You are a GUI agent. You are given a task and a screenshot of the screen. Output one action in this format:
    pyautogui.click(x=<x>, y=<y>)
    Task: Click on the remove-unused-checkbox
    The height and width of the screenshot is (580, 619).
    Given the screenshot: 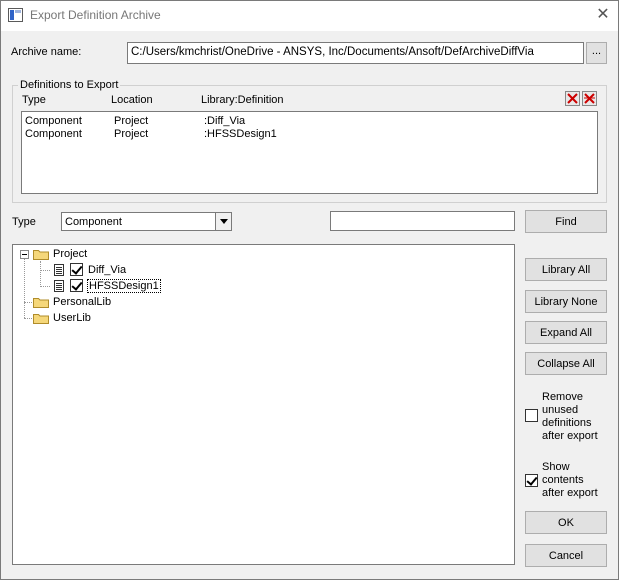 What is the action you would take?
    pyautogui.click(x=531, y=415)
    